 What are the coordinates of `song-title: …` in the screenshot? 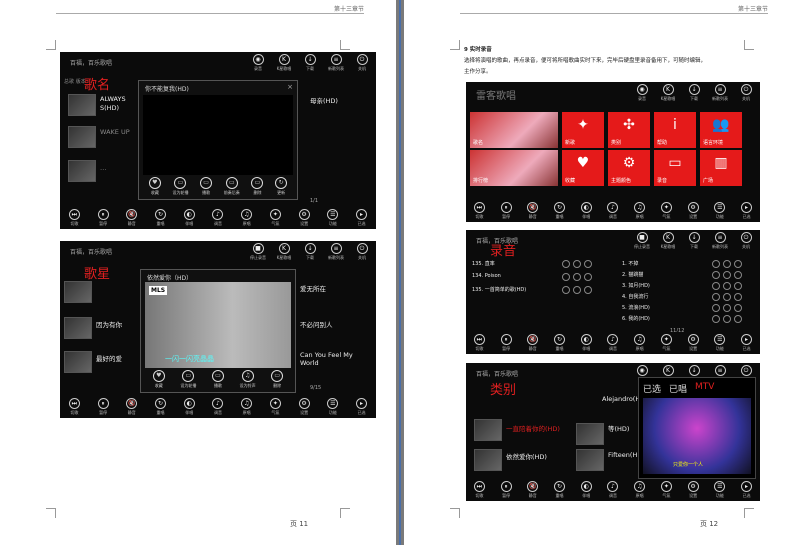 It's located at (103, 168).